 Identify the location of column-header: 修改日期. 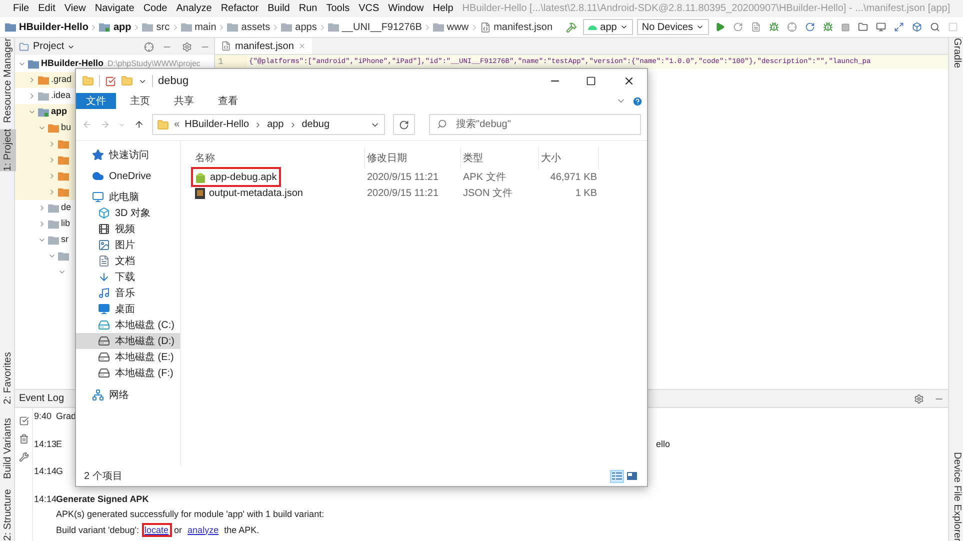
(413, 158).